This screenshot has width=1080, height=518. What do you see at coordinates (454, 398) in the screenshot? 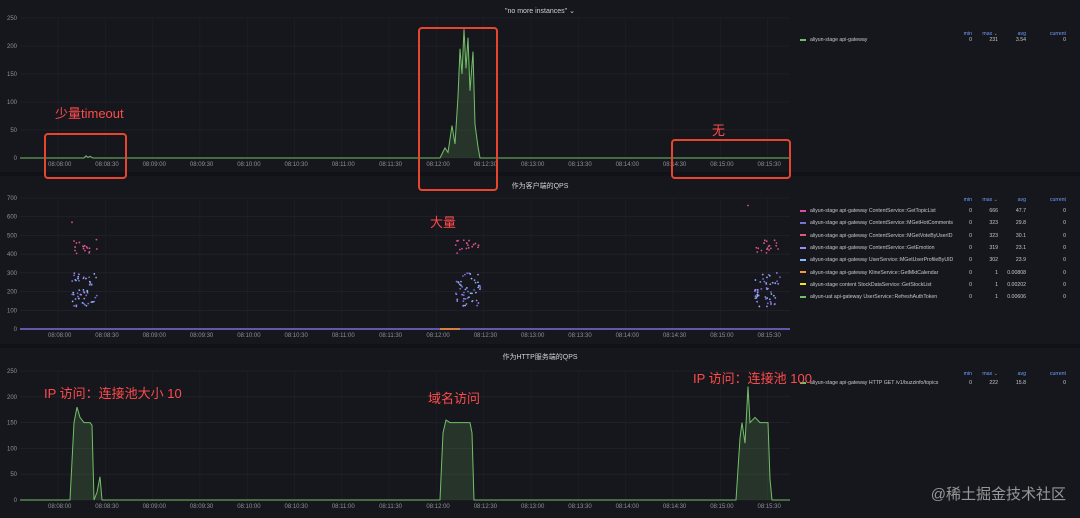
I see `annotation-domain-access: 域名访问` at bounding box center [454, 398].